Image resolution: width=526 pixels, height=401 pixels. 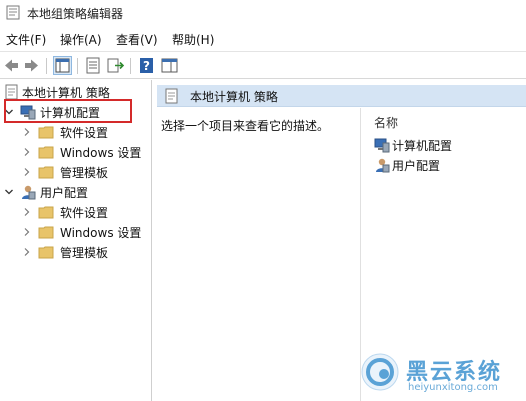 What do you see at coordinates (169, 65) in the screenshot?
I see `show-hide-action-pane-icon` at bounding box center [169, 65].